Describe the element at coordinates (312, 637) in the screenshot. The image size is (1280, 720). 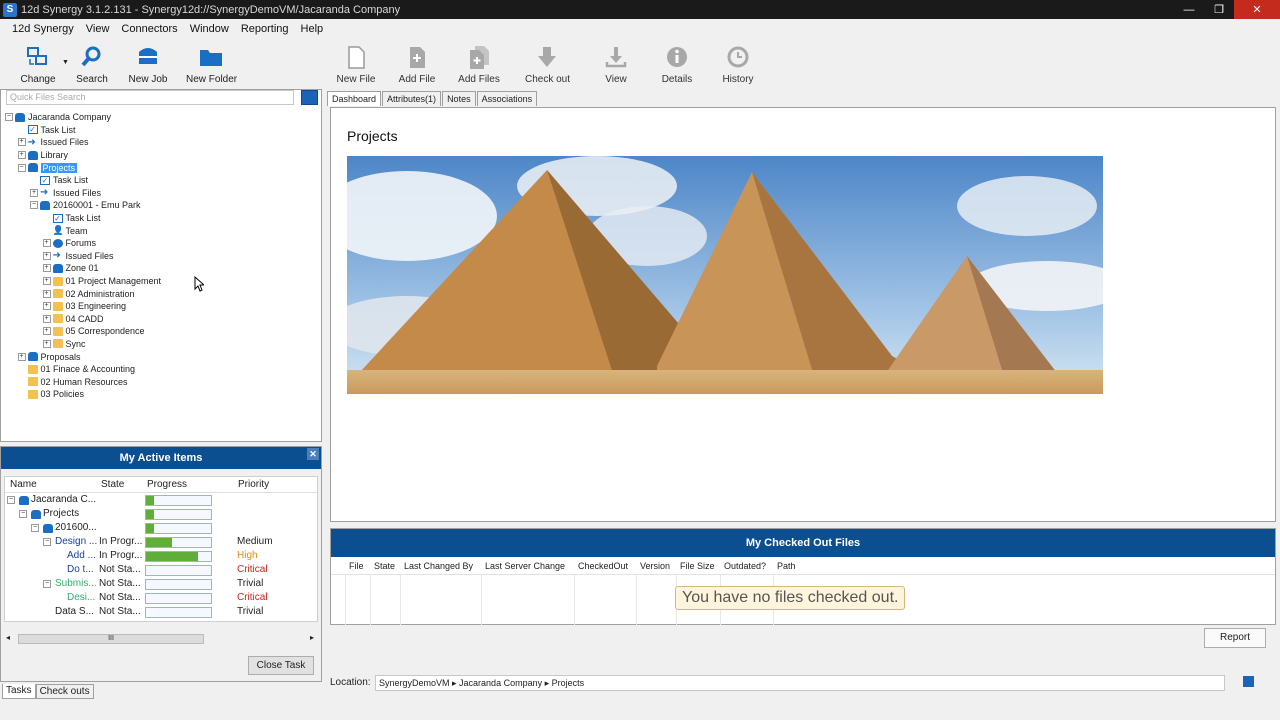
I see `scroll-right-icon: ▸` at that location.